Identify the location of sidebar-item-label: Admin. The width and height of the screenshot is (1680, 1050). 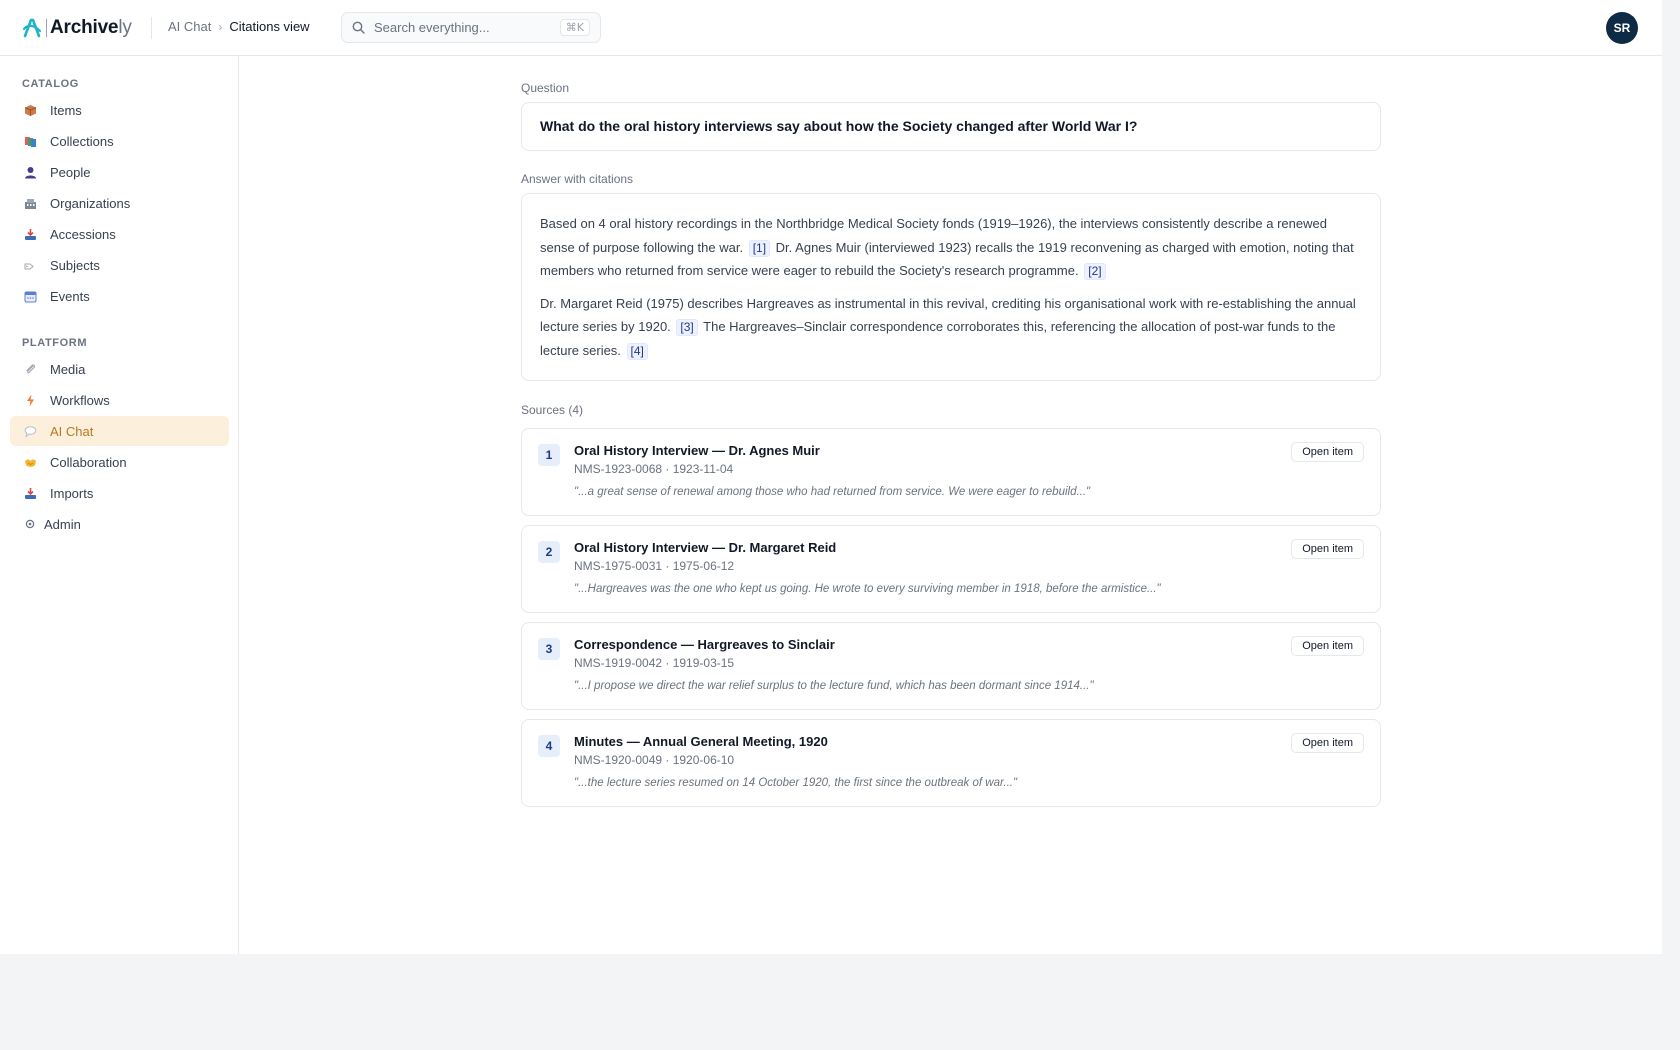
(62, 524).